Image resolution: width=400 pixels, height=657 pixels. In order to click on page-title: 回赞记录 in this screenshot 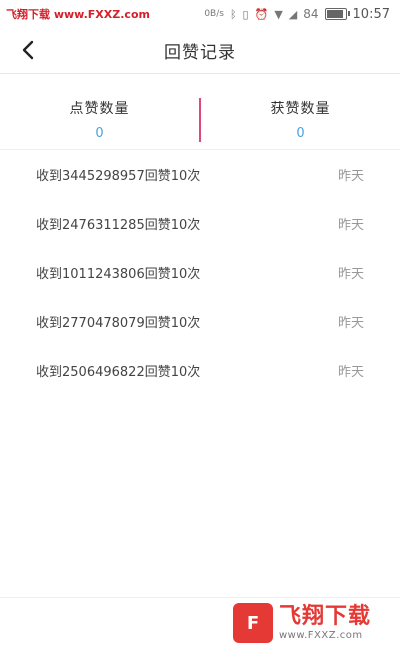, I will do `click(200, 53)`.